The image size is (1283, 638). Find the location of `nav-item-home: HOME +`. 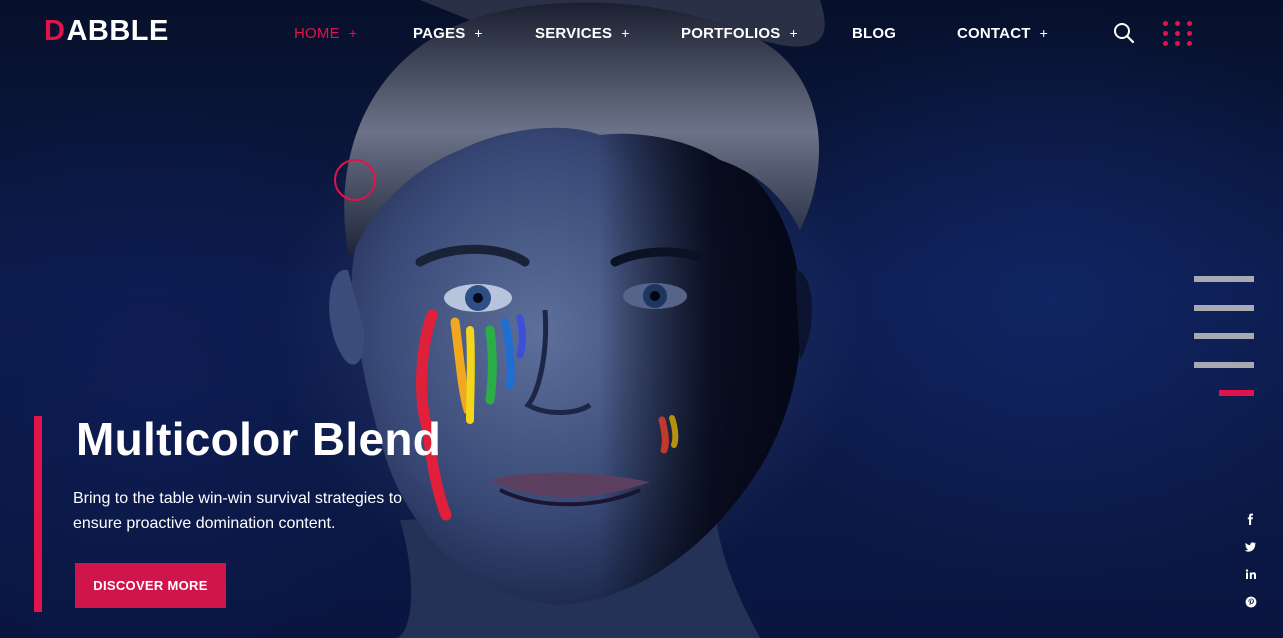

nav-item-home: HOME + is located at coordinates (325, 33).